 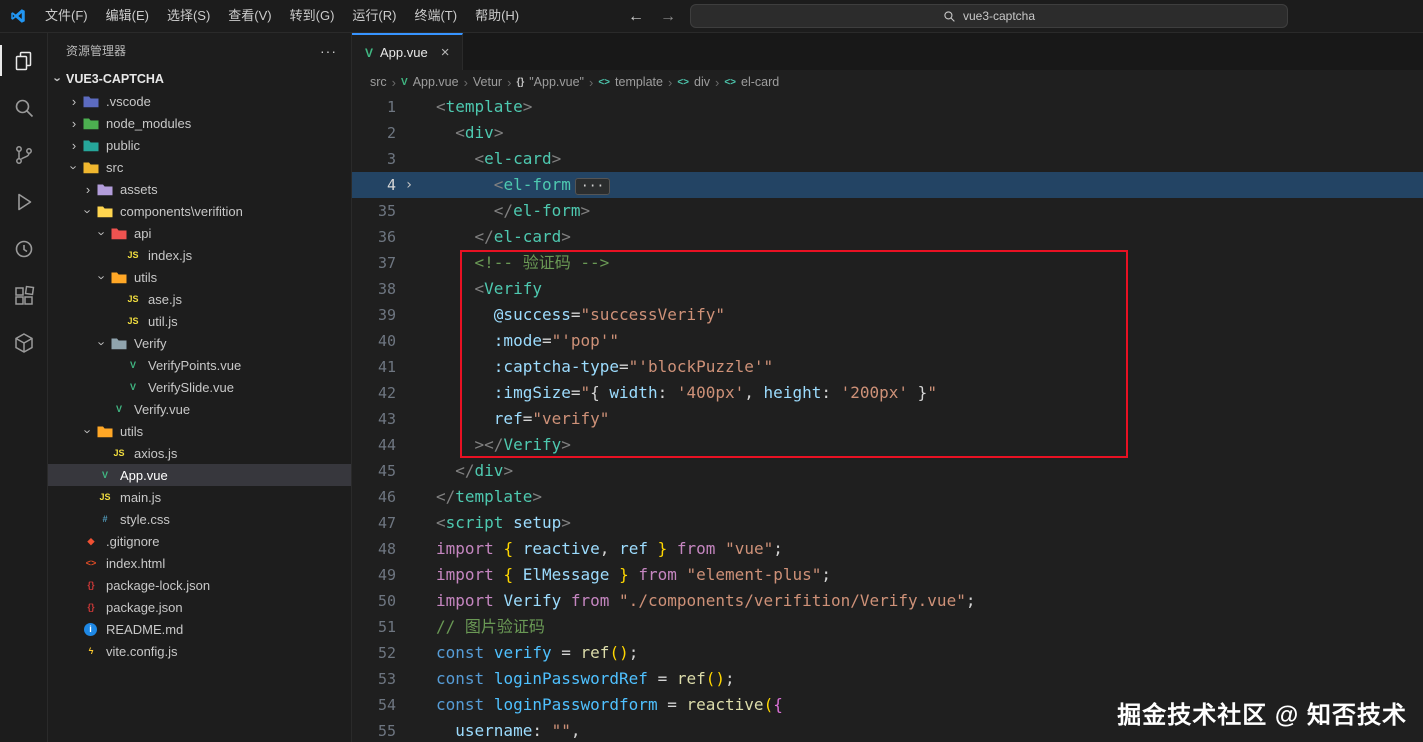 I want to click on tree-item-components-verifition: › components\verifition, so click(x=199, y=211).